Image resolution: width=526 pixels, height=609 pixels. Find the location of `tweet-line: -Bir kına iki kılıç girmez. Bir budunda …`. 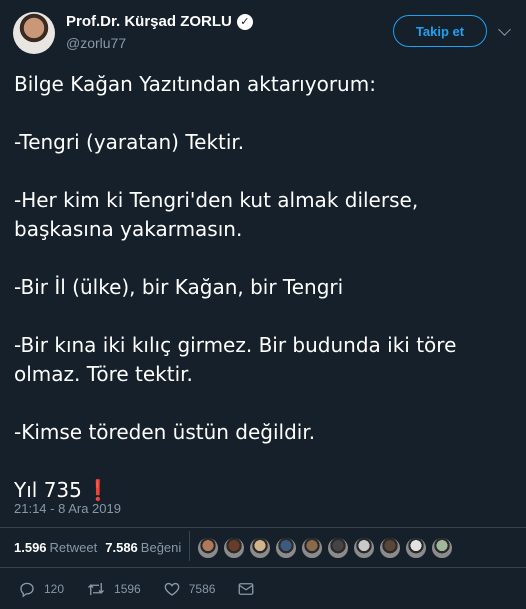

tweet-line: -Bir kına iki kılıç girmez. Bir budunda … is located at coordinates (235, 345).